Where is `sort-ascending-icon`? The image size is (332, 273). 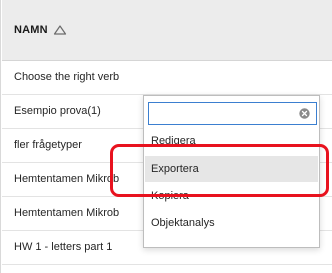
sort-ascending-icon is located at coordinates (60, 30).